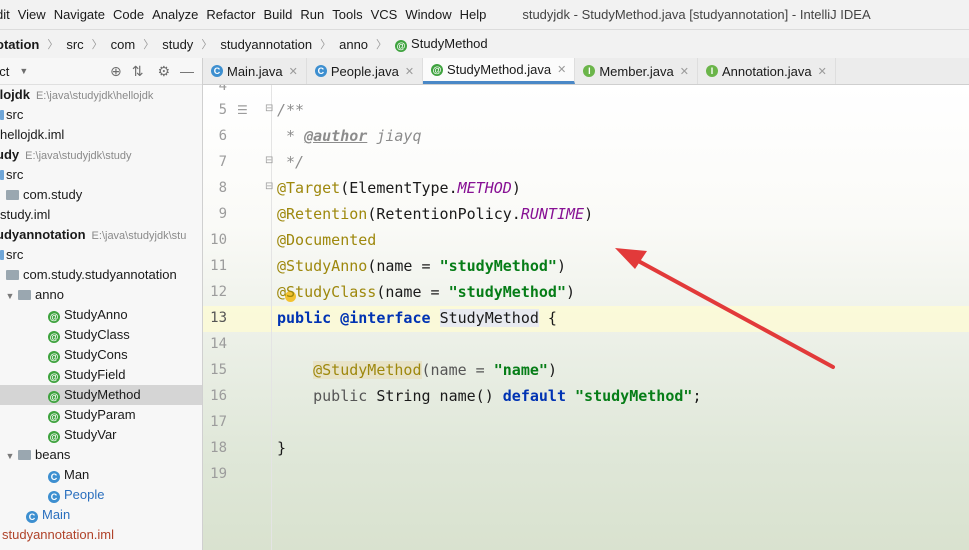 Image resolution: width=969 pixels, height=550 pixels. I want to click on tree-item: @ StudyVar, so click(101, 435).